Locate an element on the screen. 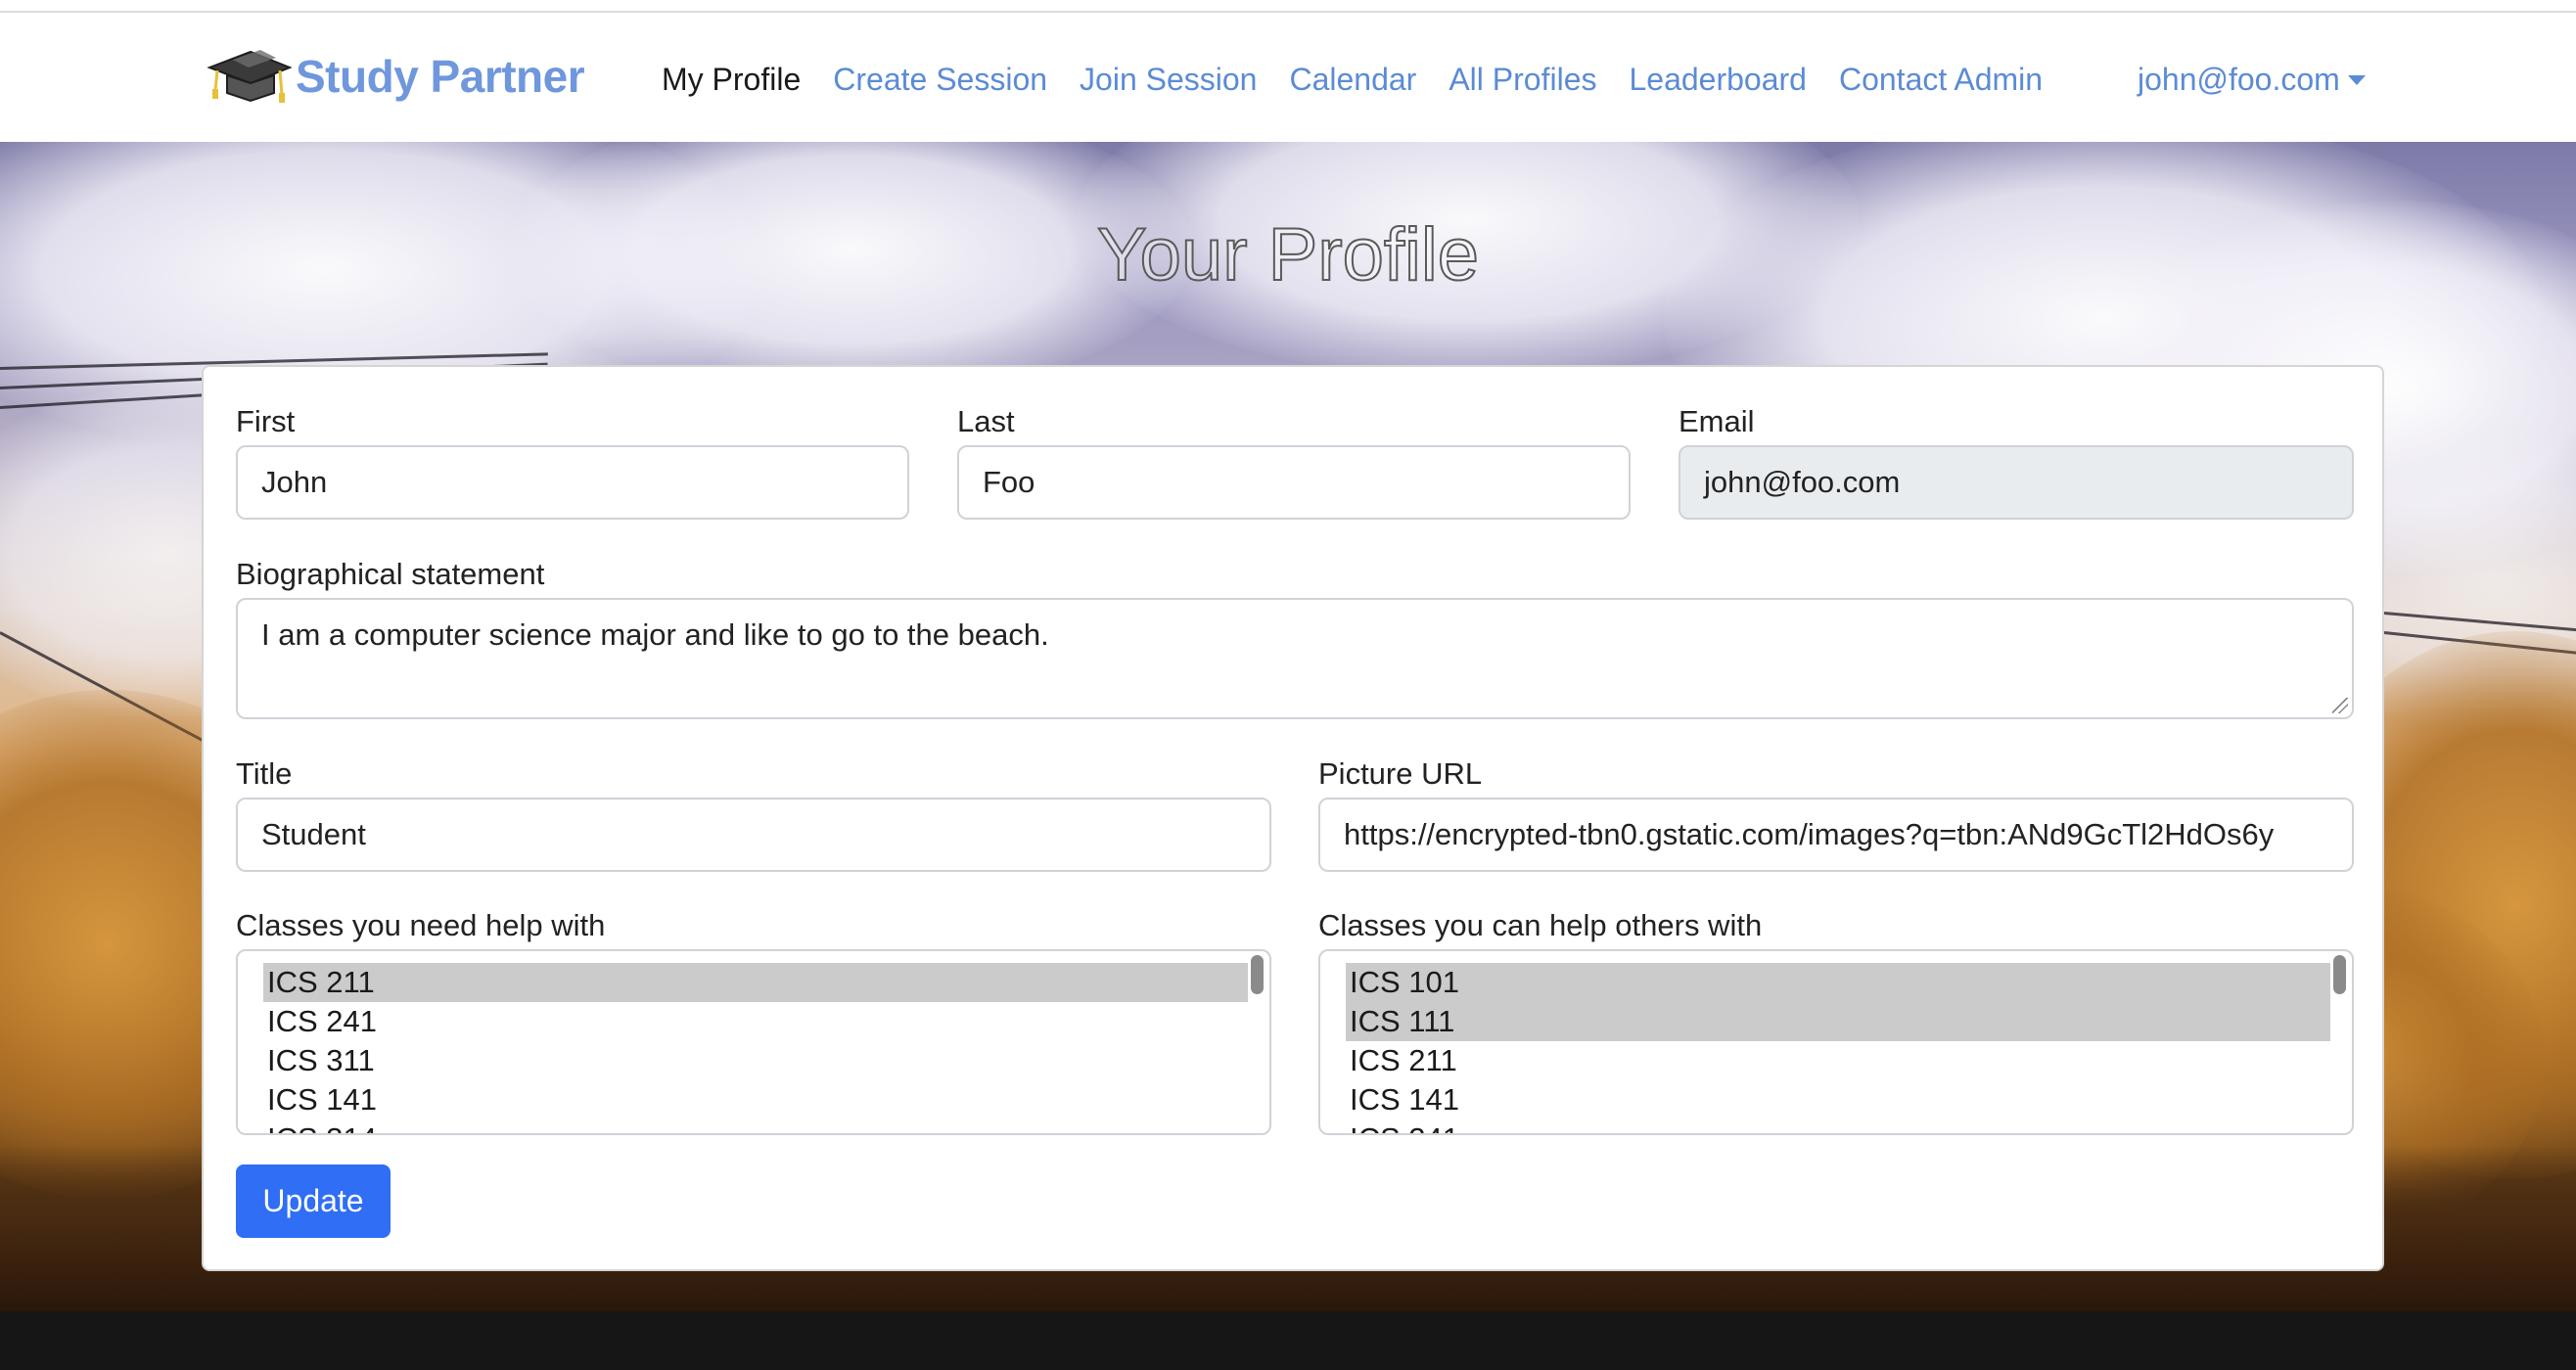 Image resolution: width=2576 pixels, height=1370 pixels. user-dropdown: john@foo.com is located at coordinates (2252, 80).